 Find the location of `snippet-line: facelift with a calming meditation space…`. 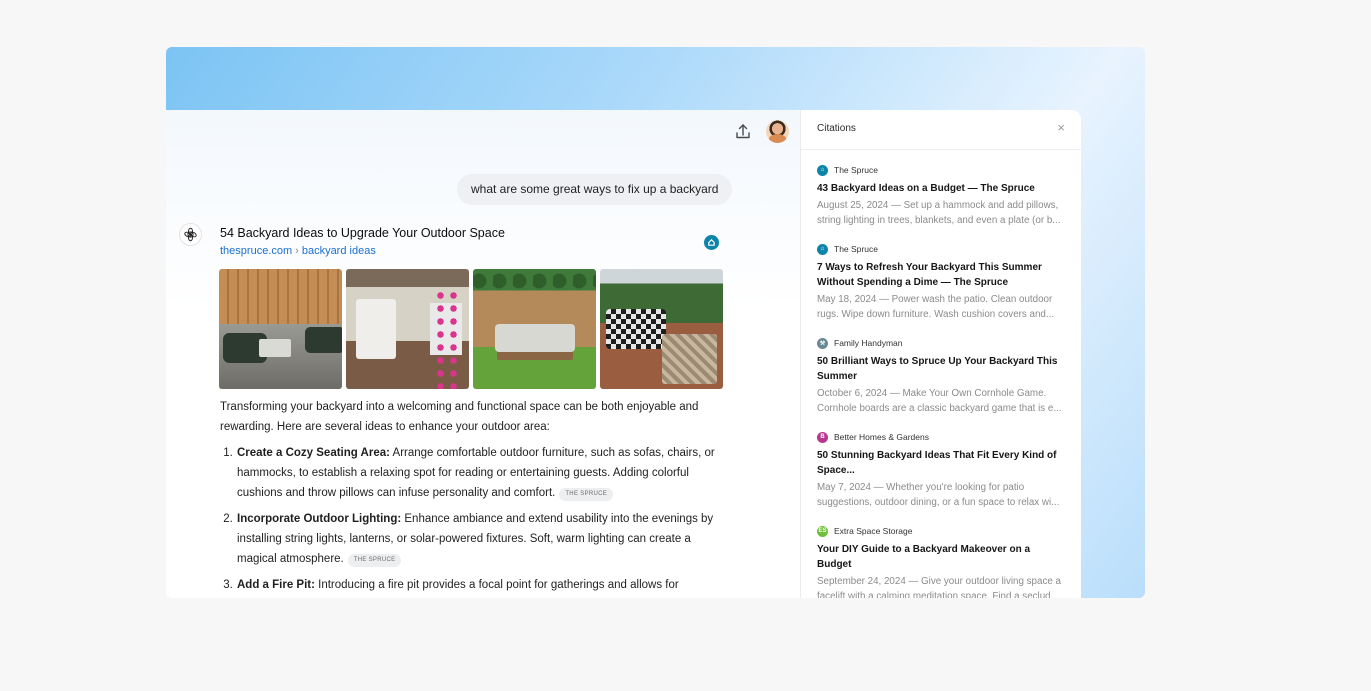

snippet-line: facelift with a calming meditation space… is located at coordinates (938, 594).